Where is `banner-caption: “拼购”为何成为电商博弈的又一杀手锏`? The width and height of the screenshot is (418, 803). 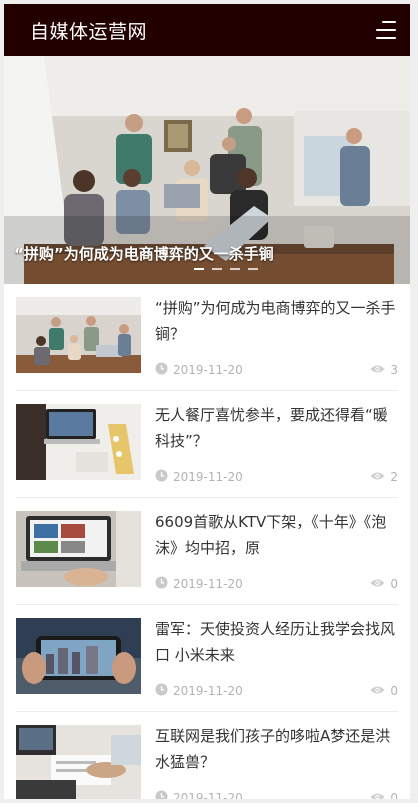 banner-caption: “拼购”为何成为电商博弈的又一杀手锏 is located at coordinates (144, 253).